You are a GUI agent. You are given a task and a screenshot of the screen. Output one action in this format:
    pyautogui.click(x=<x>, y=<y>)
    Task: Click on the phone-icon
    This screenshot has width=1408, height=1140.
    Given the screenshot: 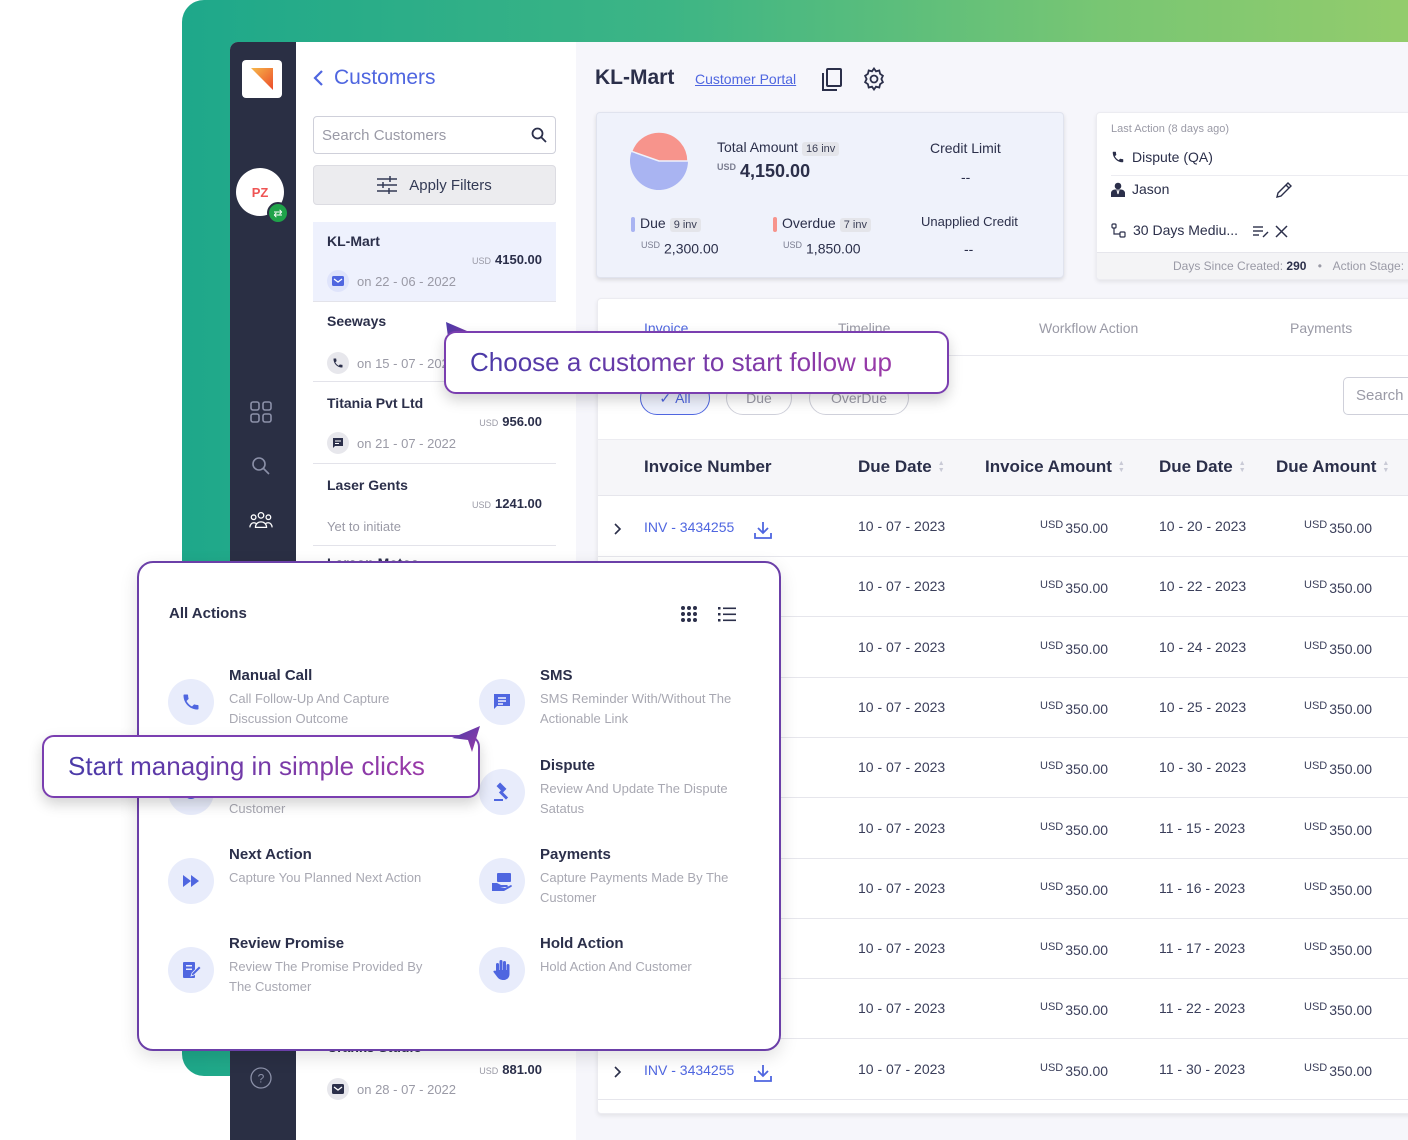 What is the action you would take?
    pyautogui.click(x=1118, y=157)
    